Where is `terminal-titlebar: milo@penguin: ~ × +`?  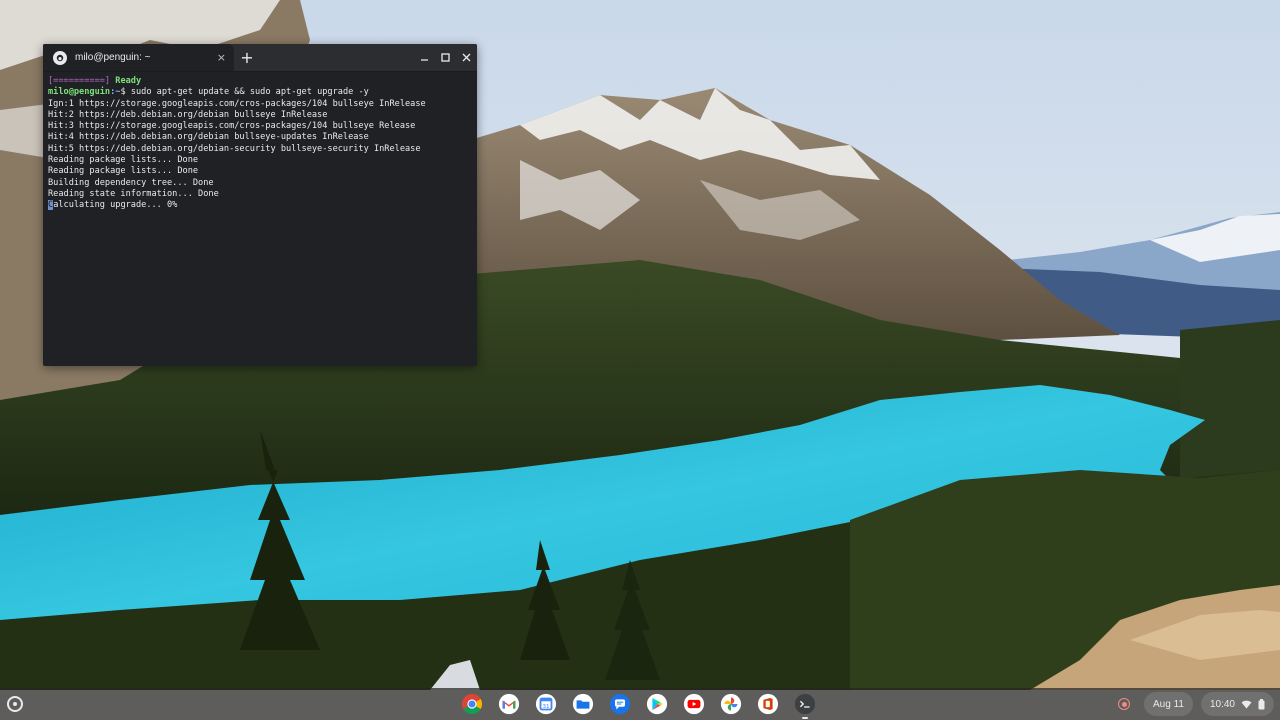
terminal-titlebar: milo@penguin: ~ × + is located at coordinates (260, 58).